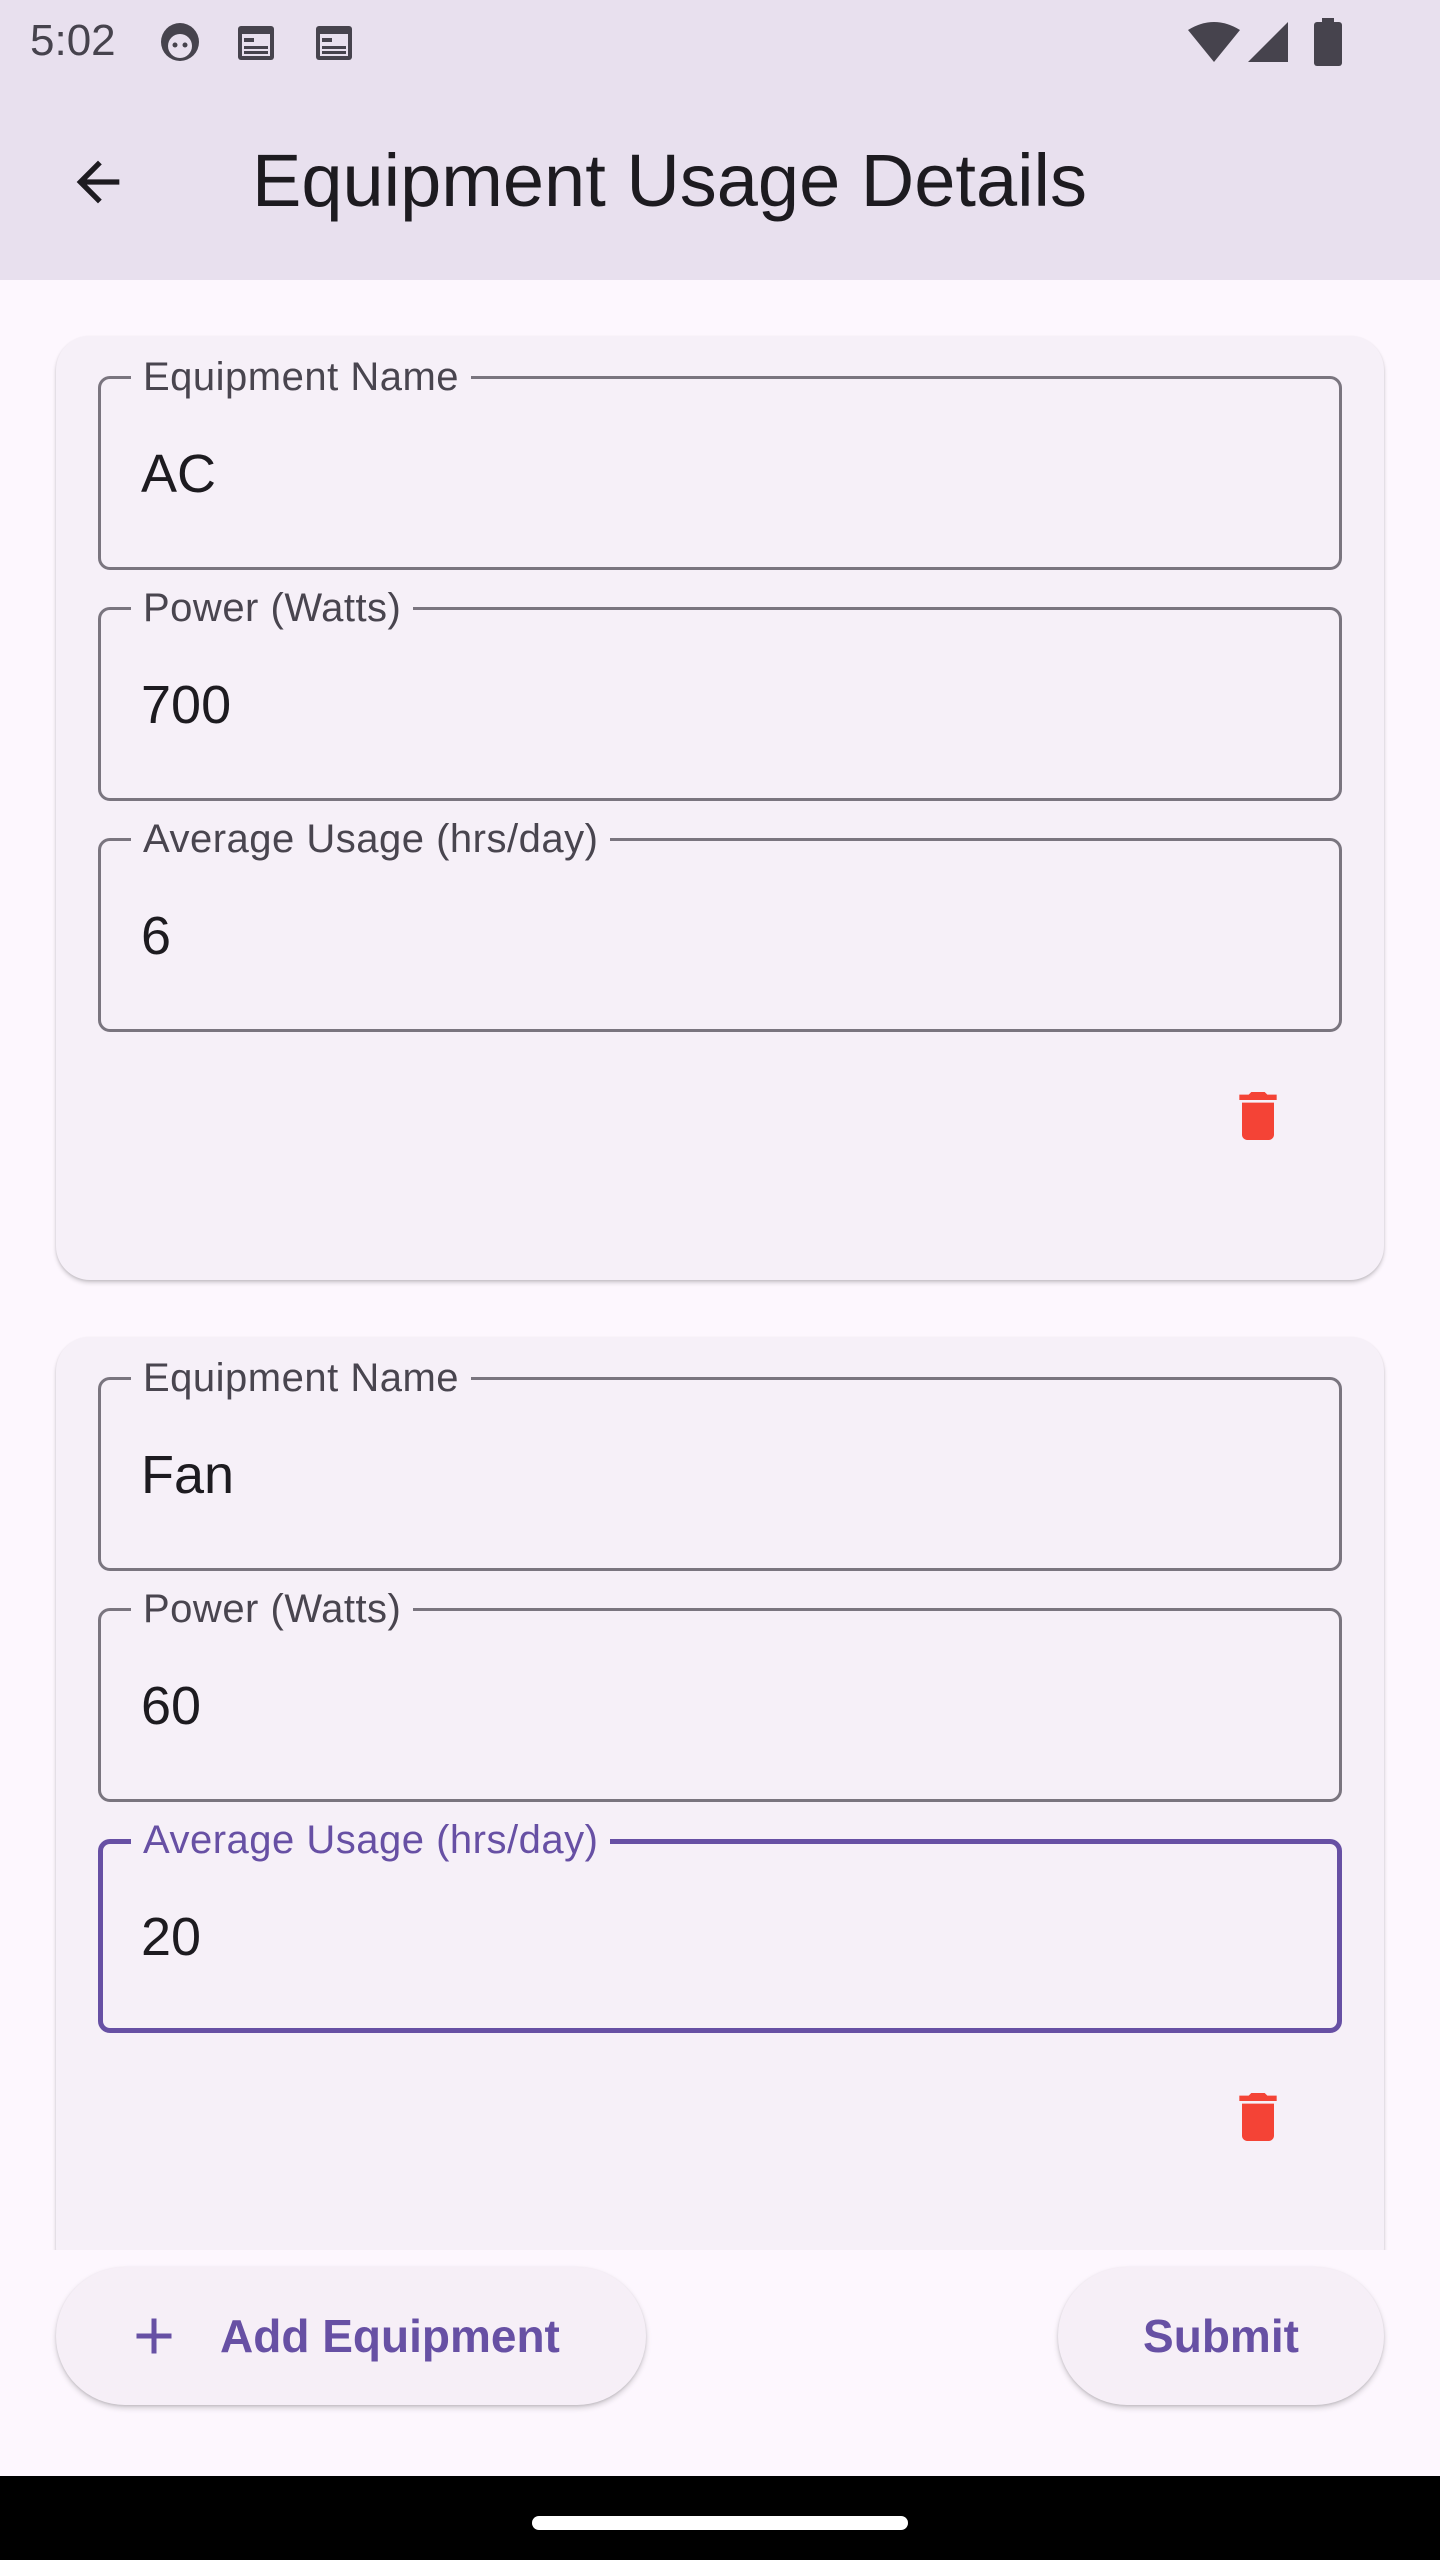 The width and height of the screenshot is (1440, 2560). Describe the element at coordinates (669, 180) in the screenshot. I see `page-title: Equipment Usage Details` at that location.